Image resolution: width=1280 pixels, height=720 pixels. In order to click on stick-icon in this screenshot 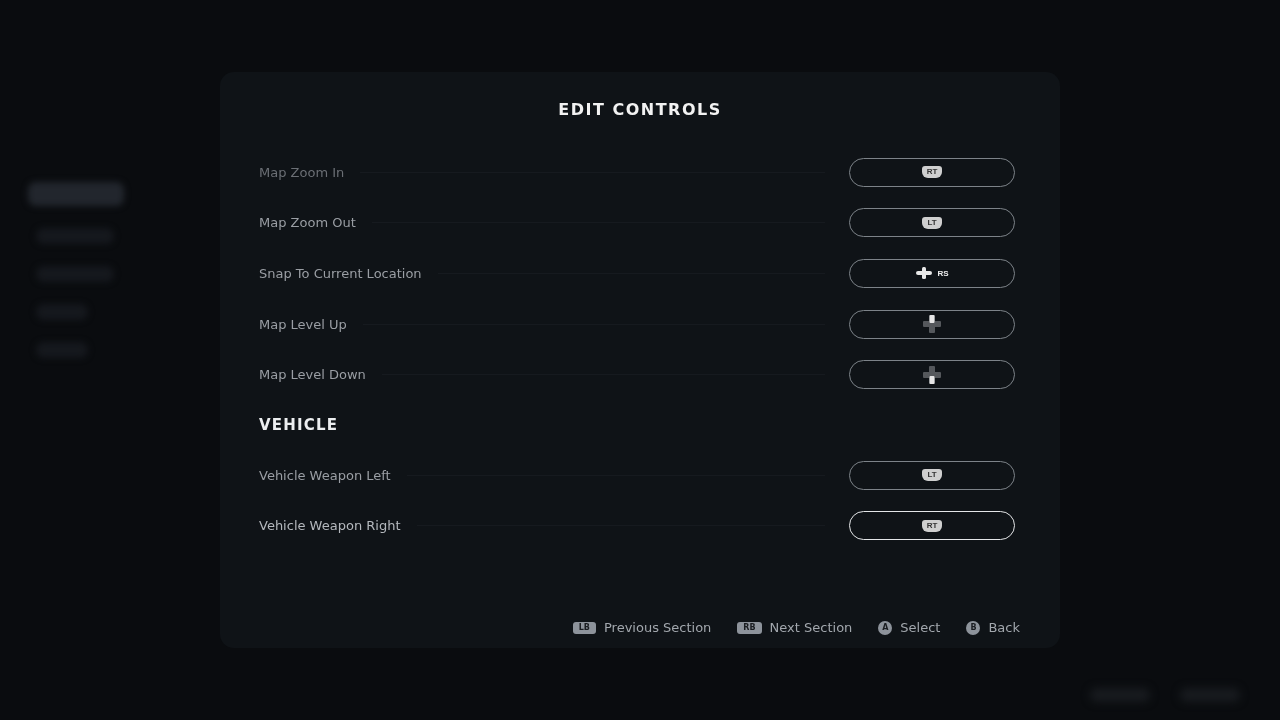, I will do `click(924, 273)`.